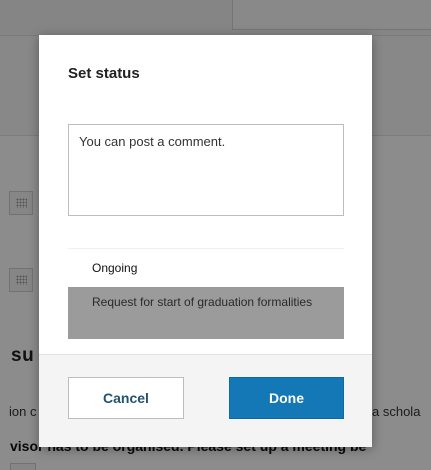  What do you see at coordinates (206, 268) in the screenshot?
I see `status-option-ongoing: Ongoing` at bounding box center [206, 268].